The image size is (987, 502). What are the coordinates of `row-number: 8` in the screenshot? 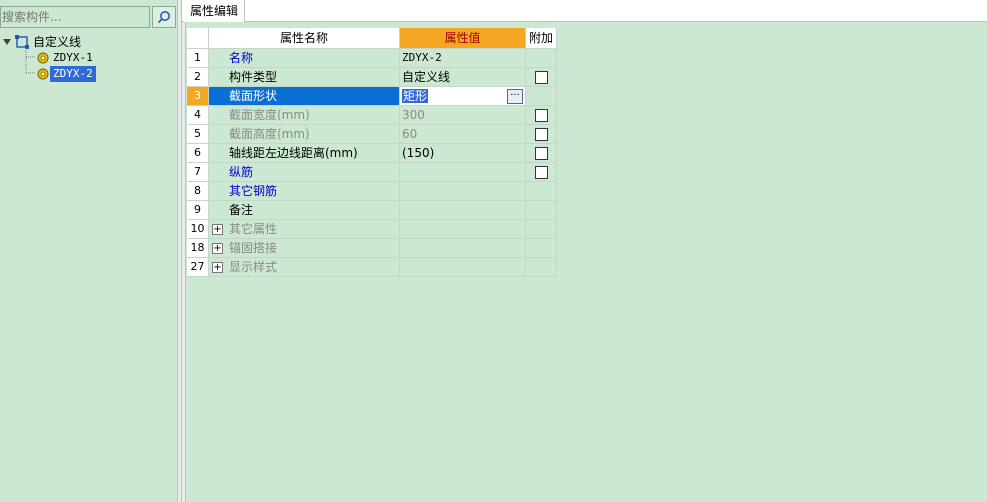 It's located at (198, 191).